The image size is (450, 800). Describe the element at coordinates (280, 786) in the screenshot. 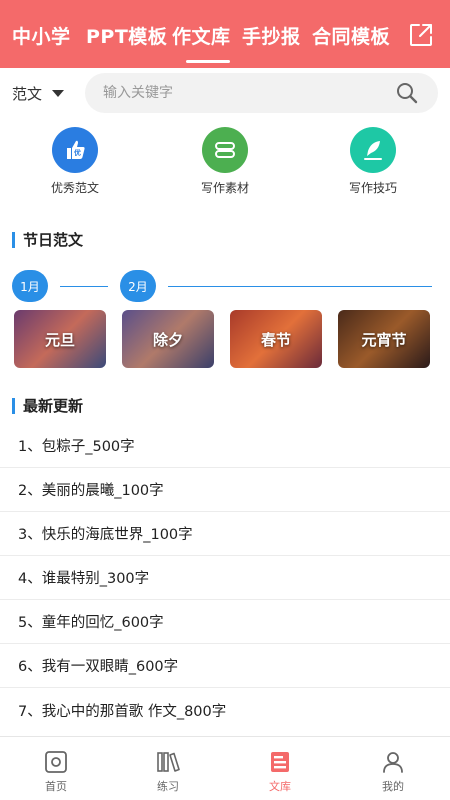

I see `nav-label: 文库` at that location.